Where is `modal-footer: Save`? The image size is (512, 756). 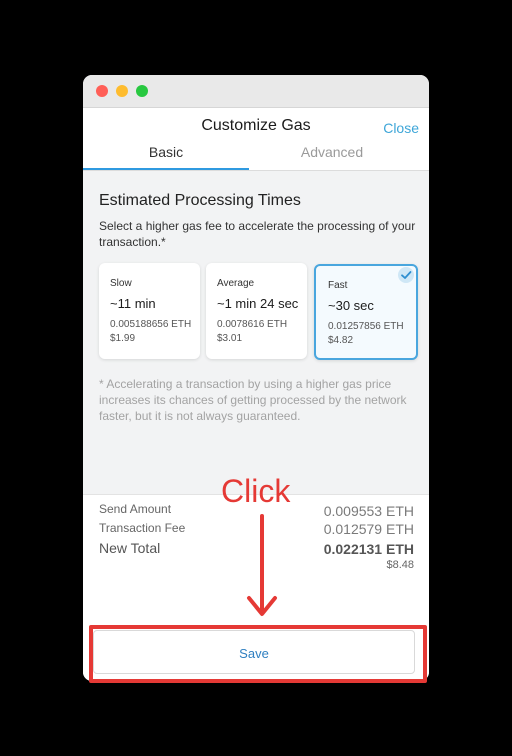 modal-footer: Save is located at coordinates (256, 647).